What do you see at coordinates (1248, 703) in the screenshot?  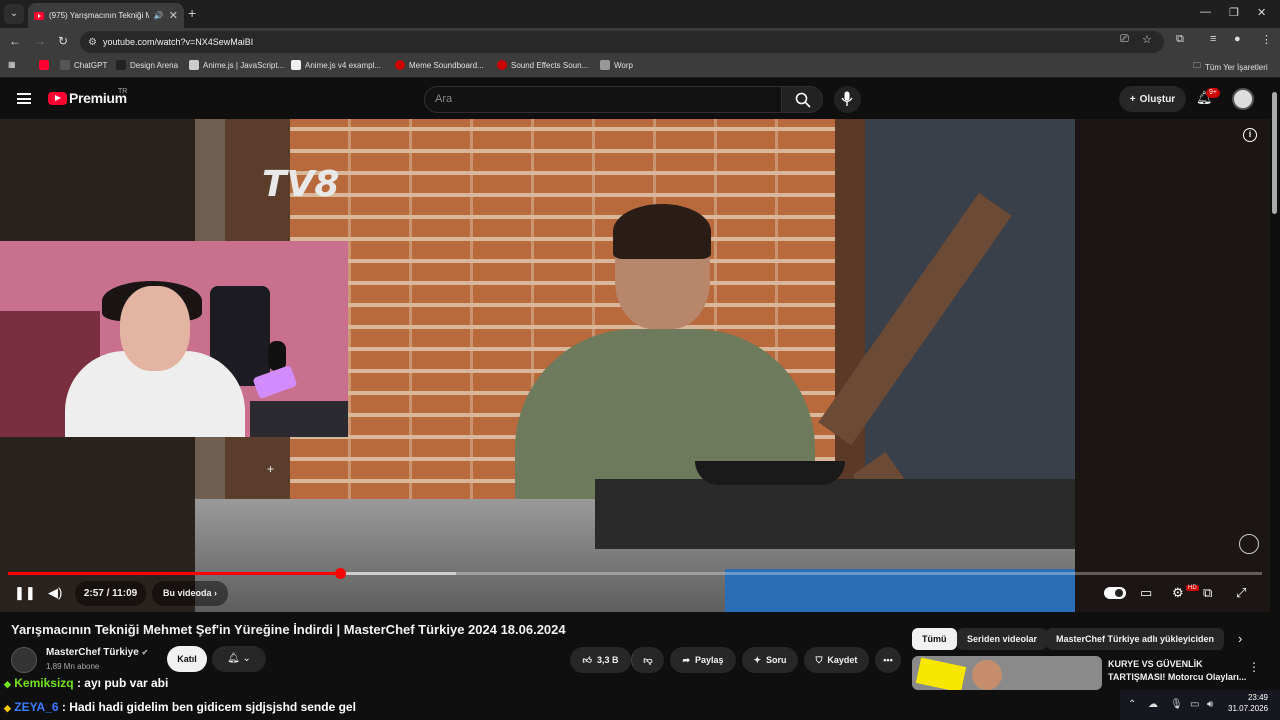 I see `taskbar-clock: 23:49 31.07.2026` at bounding box center [1248, 703].